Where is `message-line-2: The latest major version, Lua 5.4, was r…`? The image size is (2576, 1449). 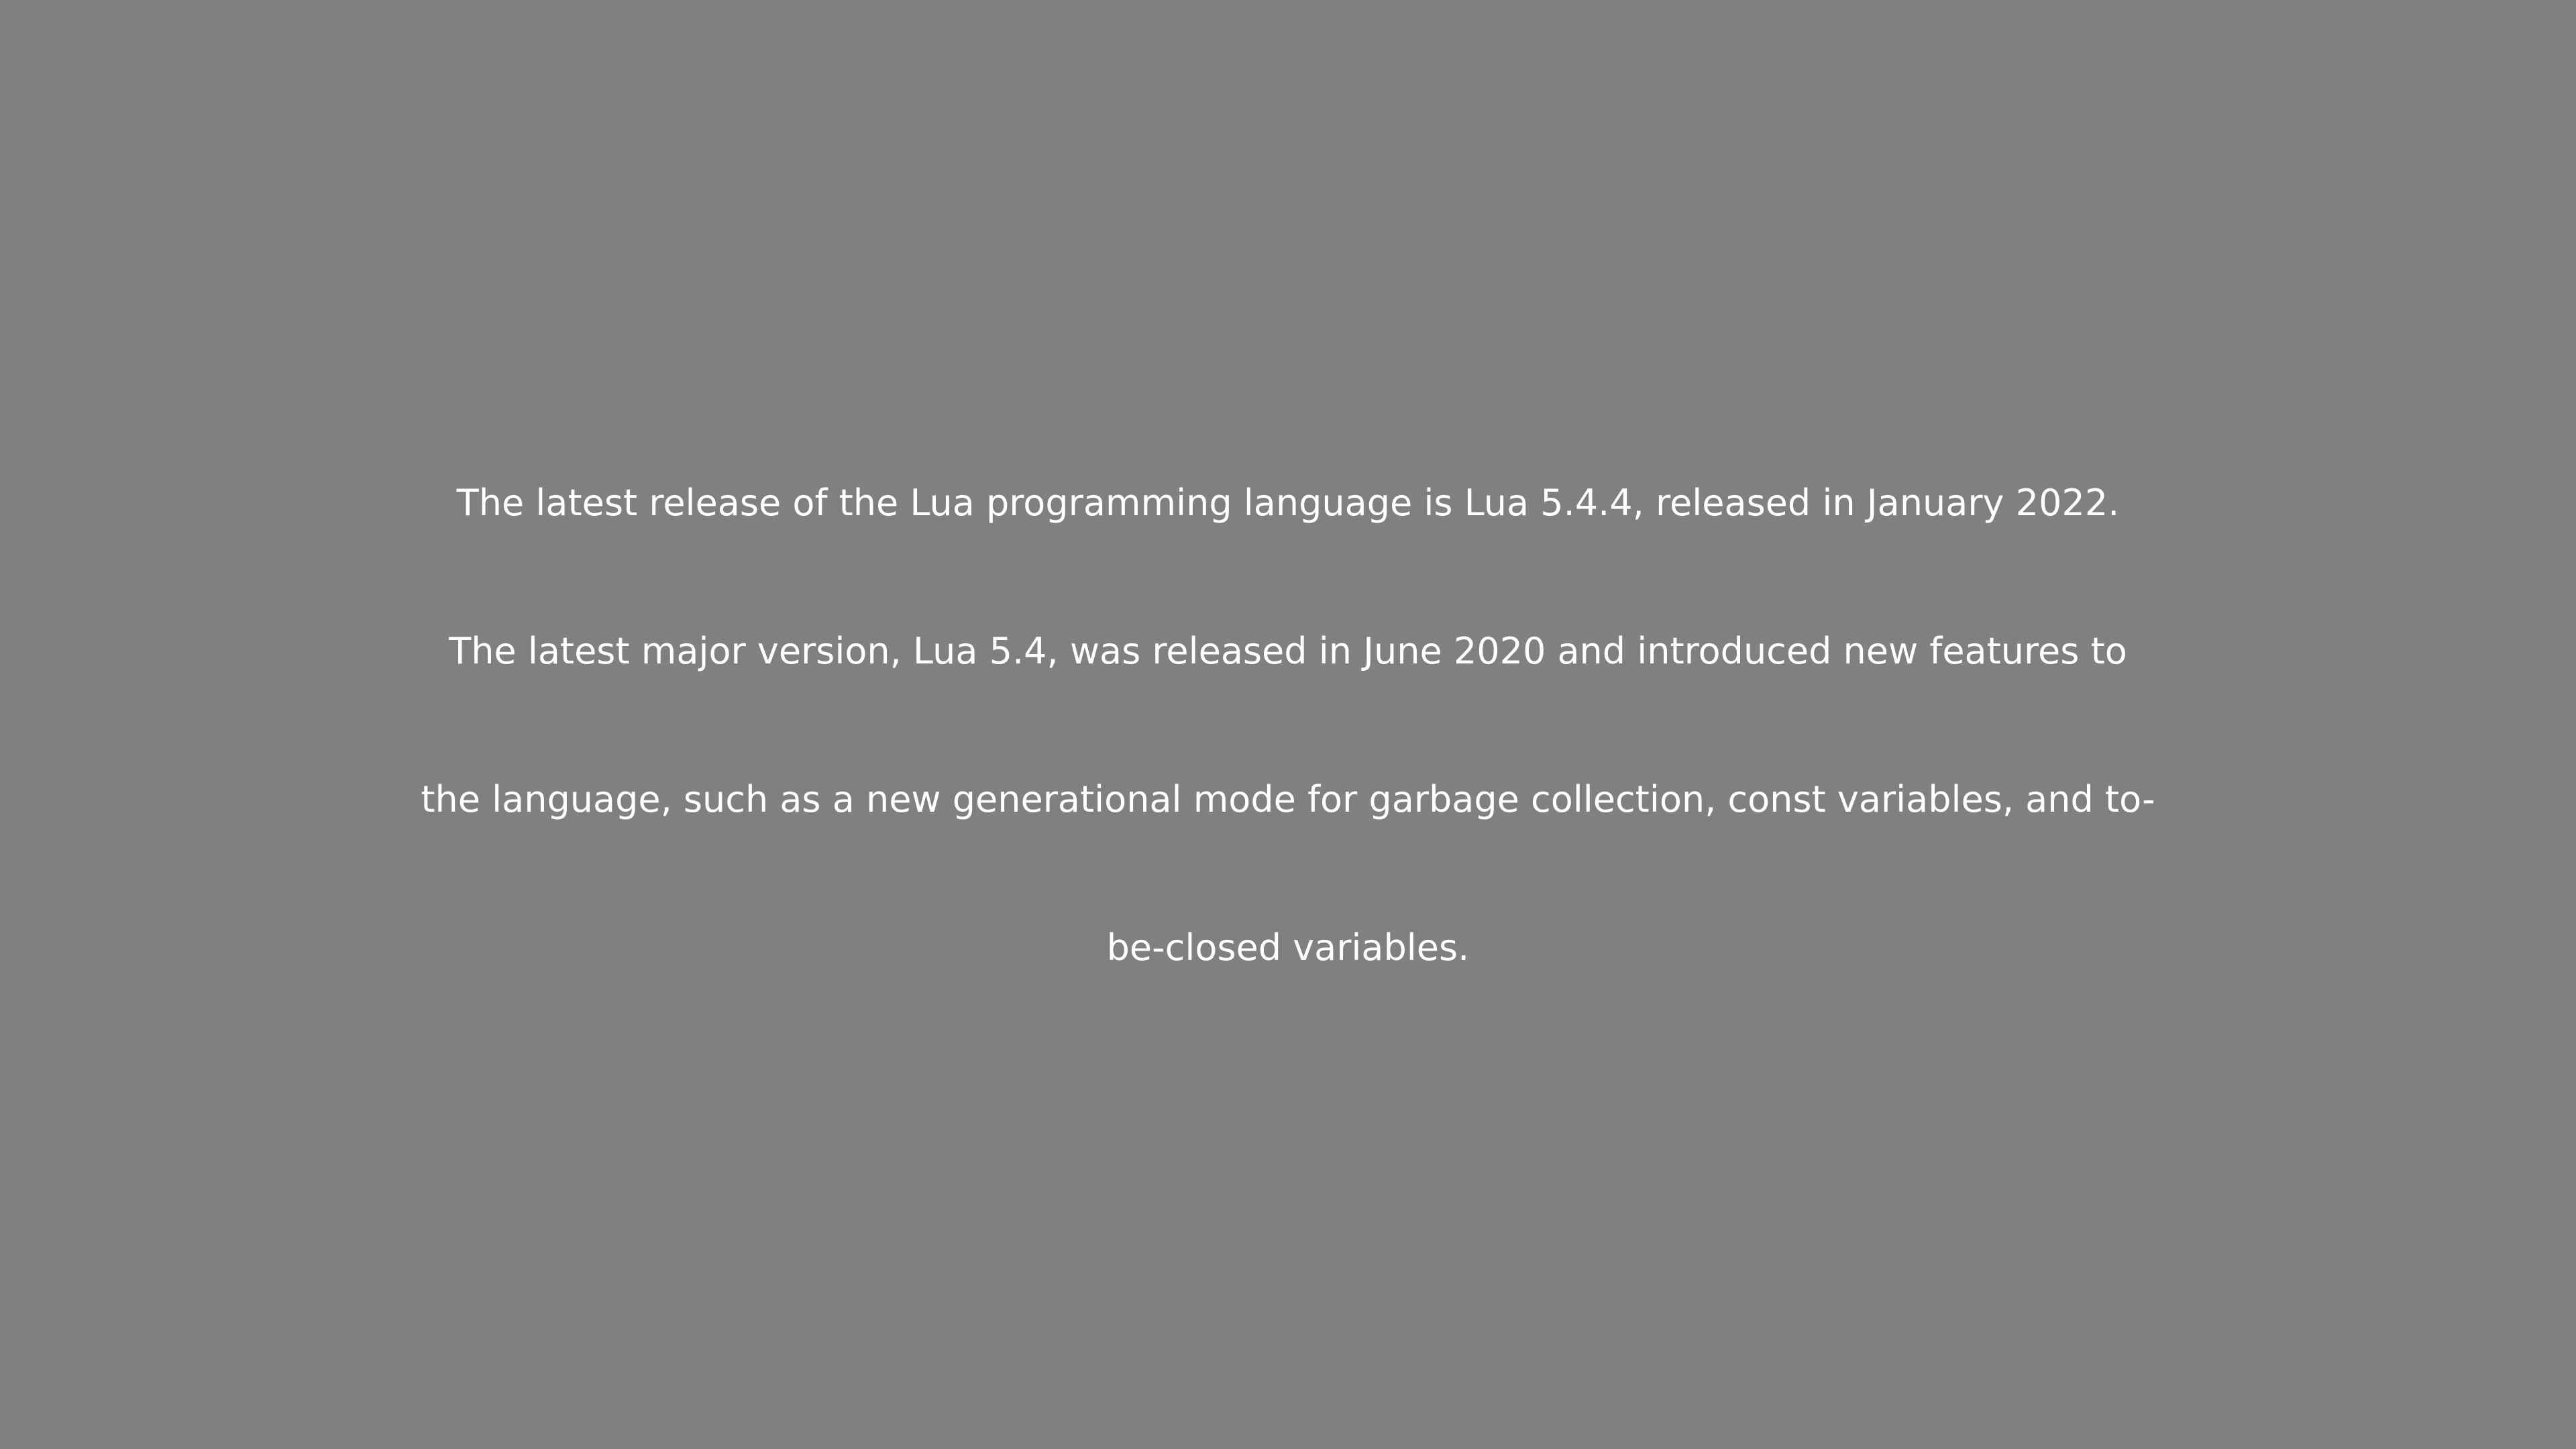
message-line-2: The latest major version, Lua 5.4, was r… is located at coordinates (1288, 651).